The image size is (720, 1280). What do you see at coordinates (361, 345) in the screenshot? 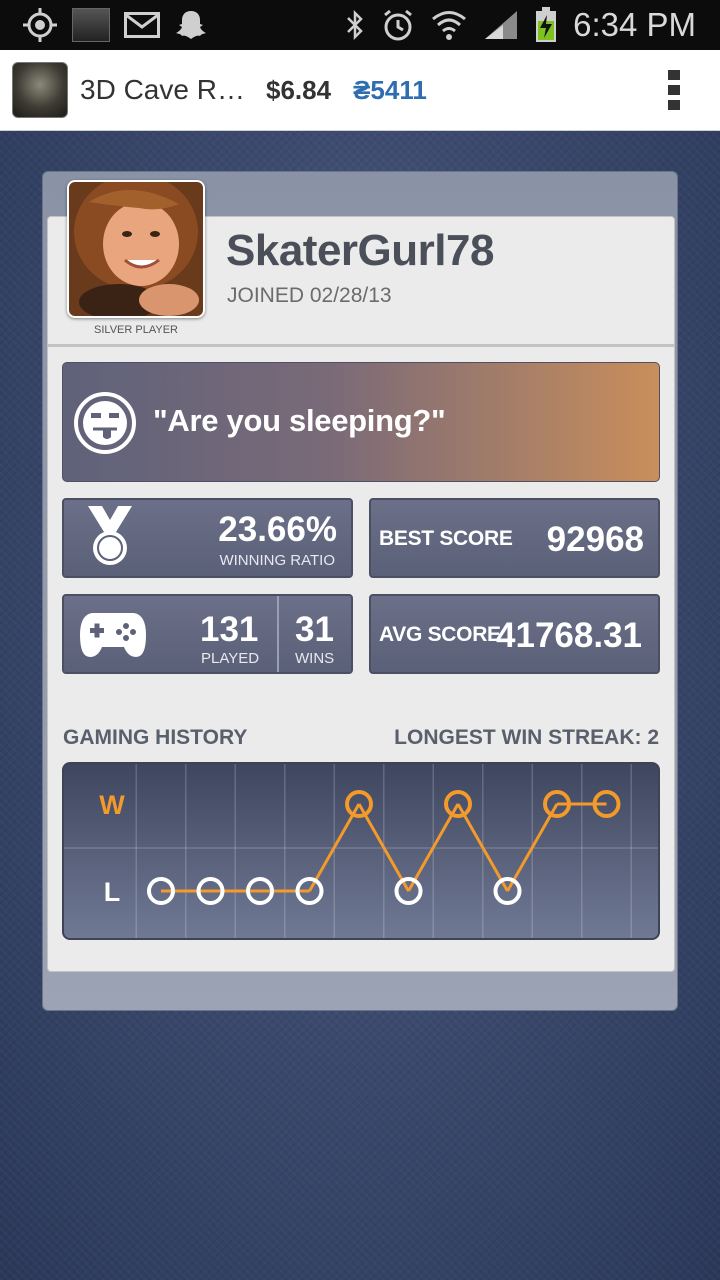
I see `profile-divider` at bounding box center [361, 345].